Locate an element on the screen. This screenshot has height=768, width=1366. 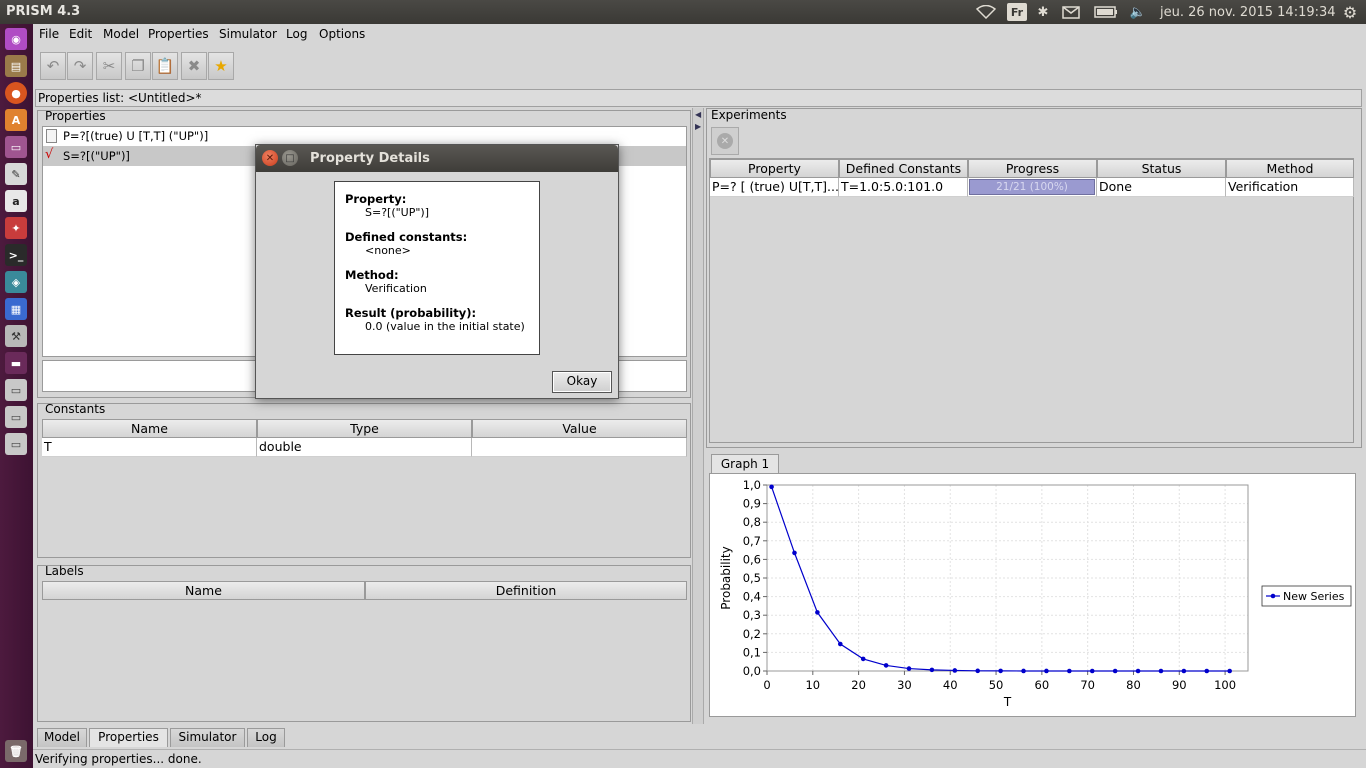
software-center-icon: A is located at coordinates (16, 120).